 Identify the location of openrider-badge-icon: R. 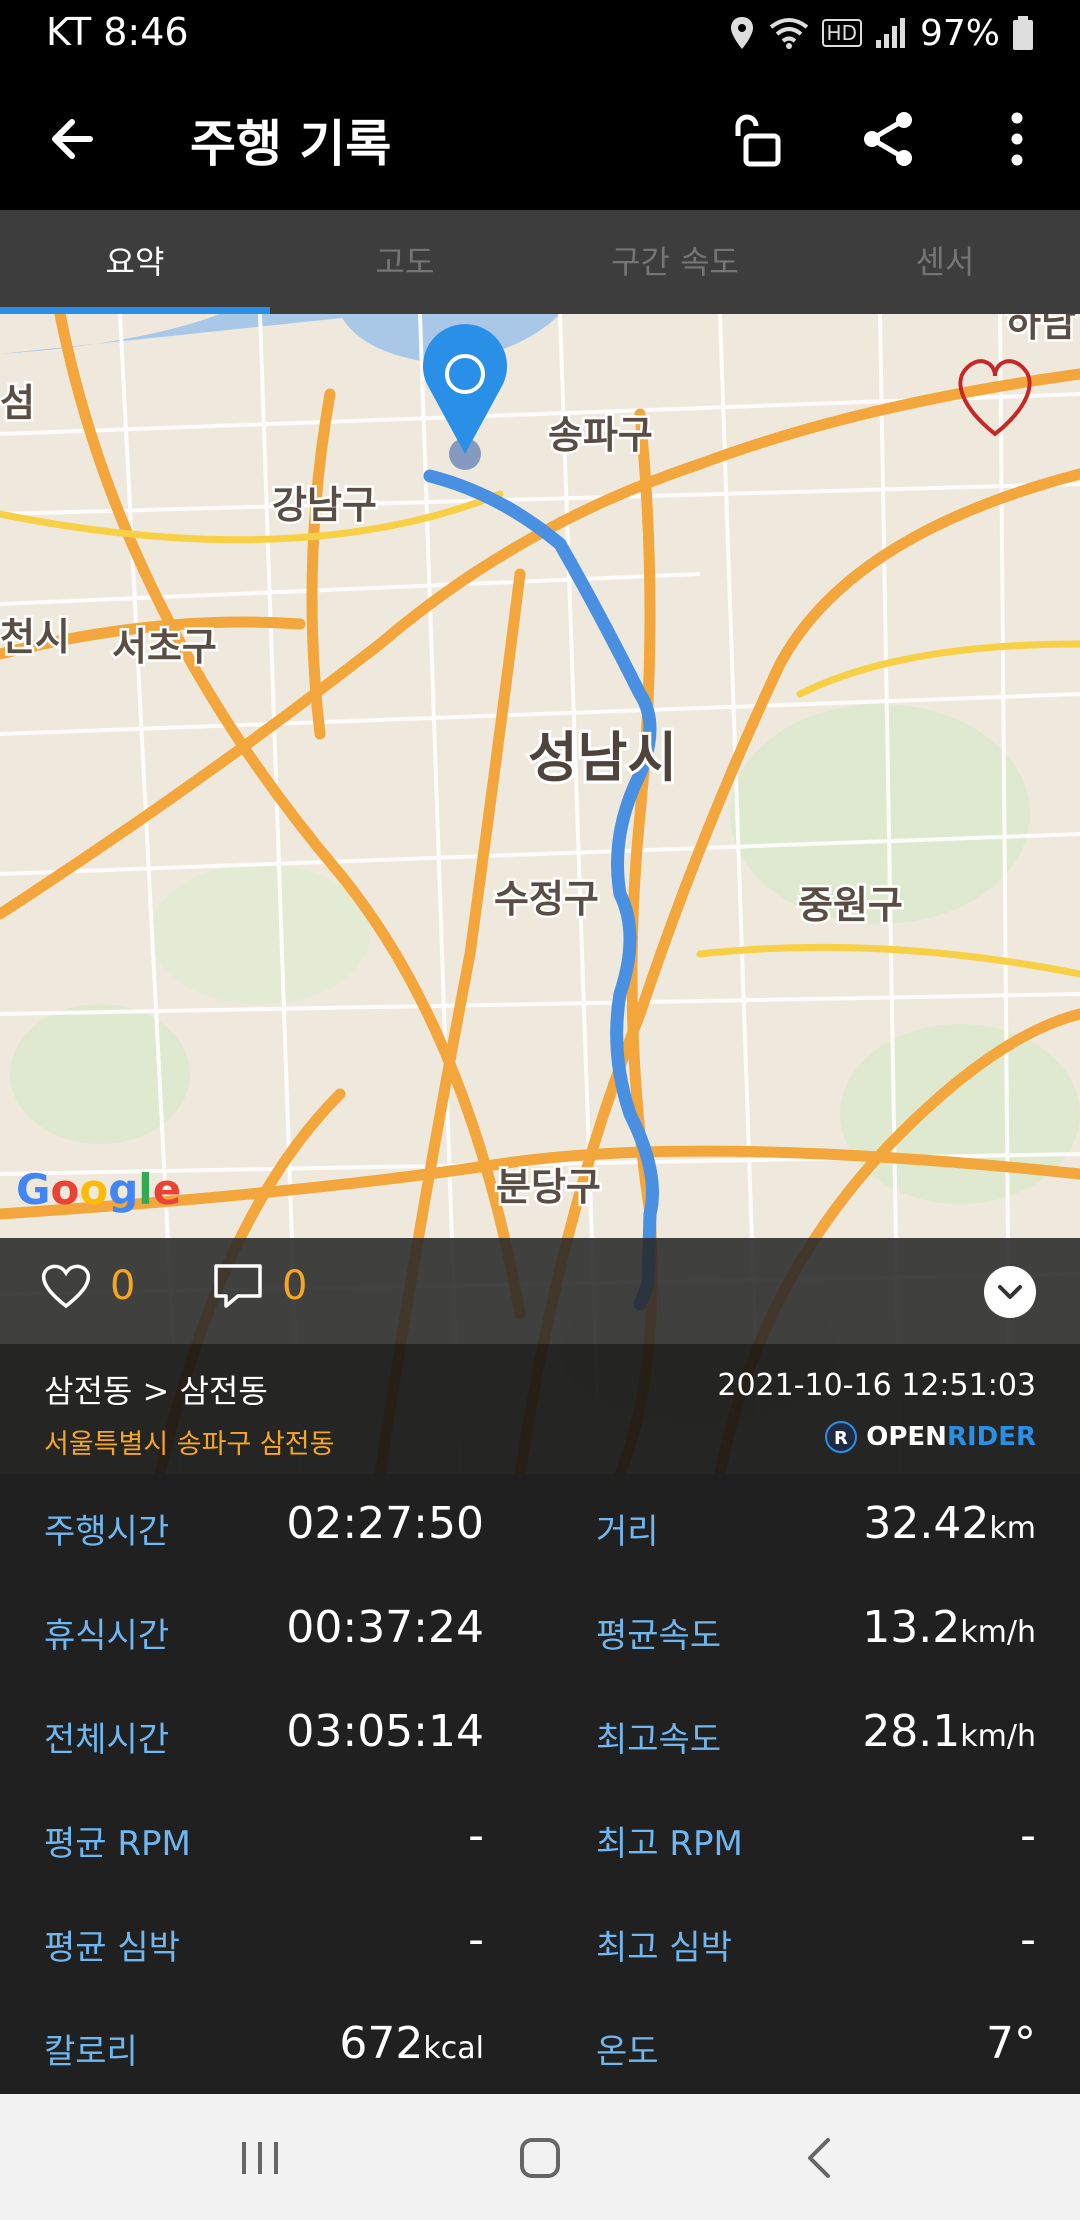
(841, 1437).